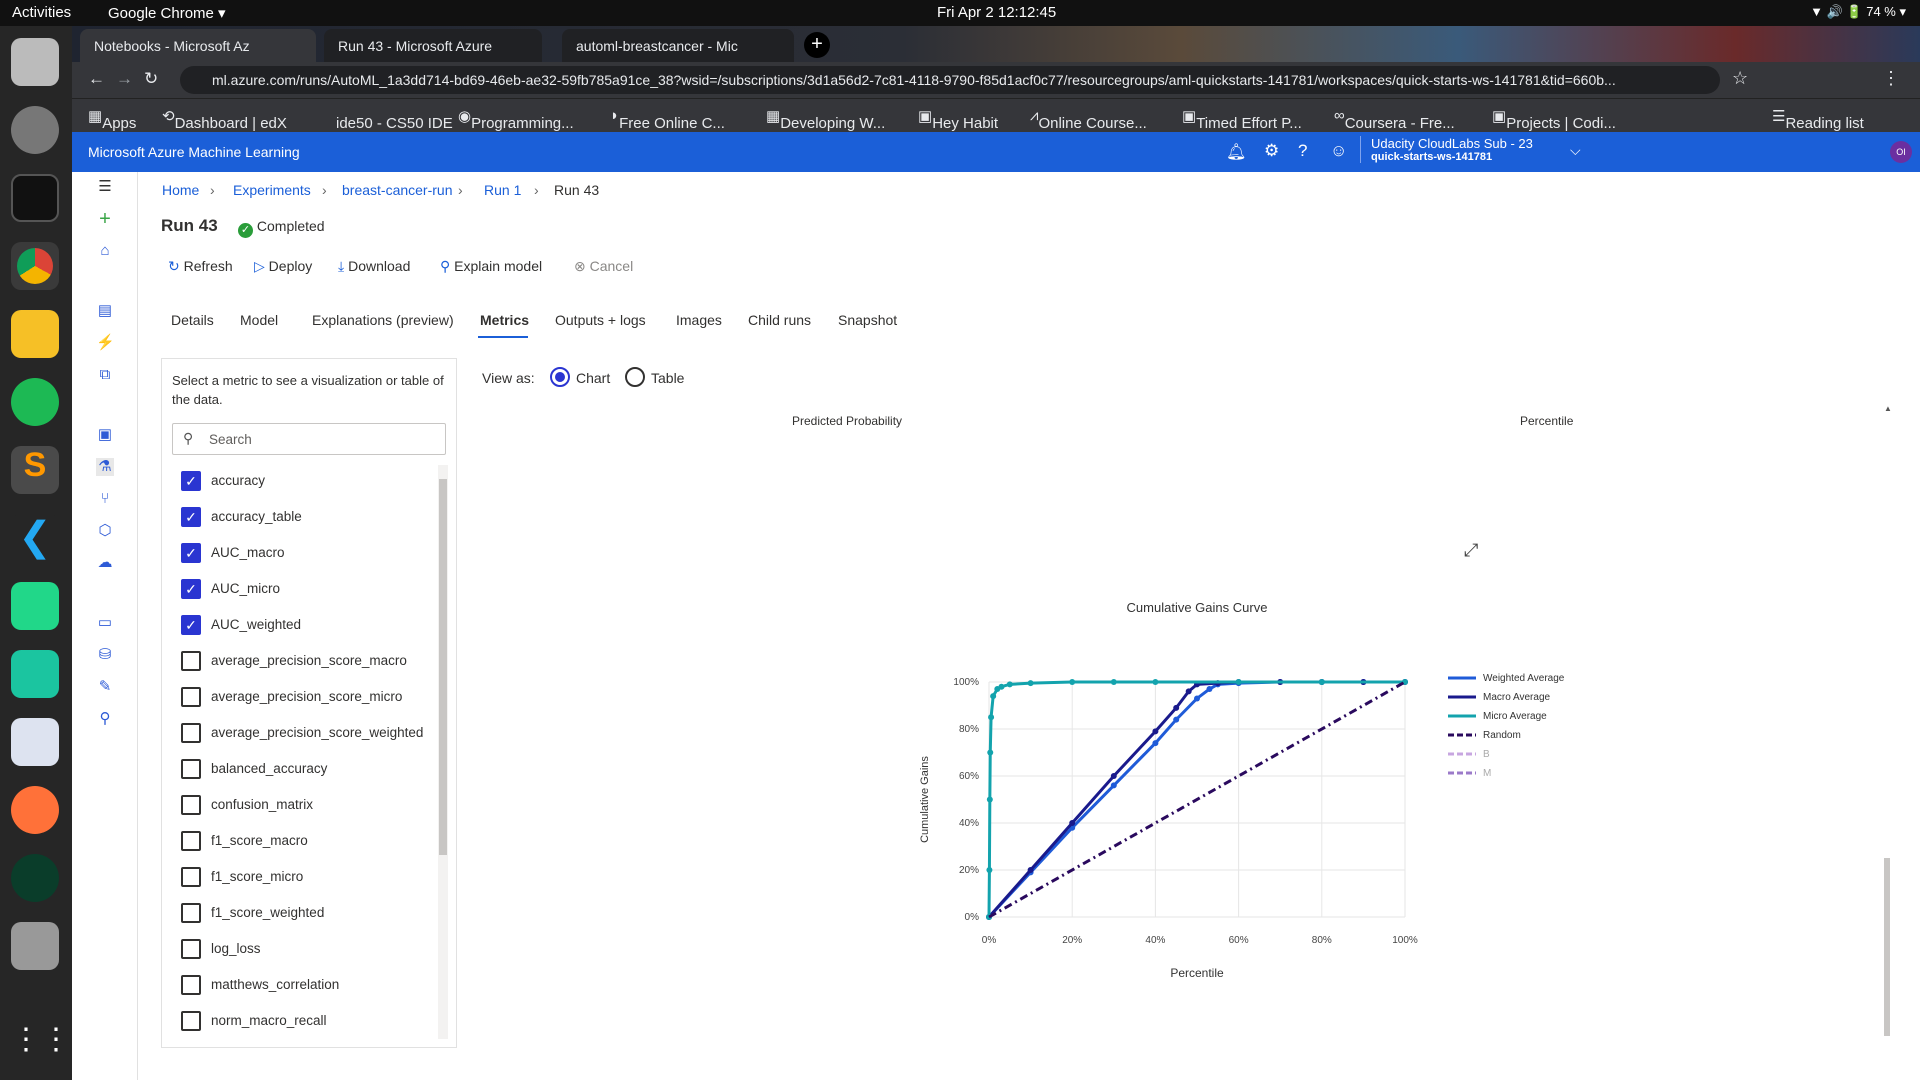 The height and width of the screenshot is (1080, 1920). What do you see at coordinates (1818, 119) in the screenshot?
I see `reading-list: ☰ Reading list` at bounding box center [1818, 119].